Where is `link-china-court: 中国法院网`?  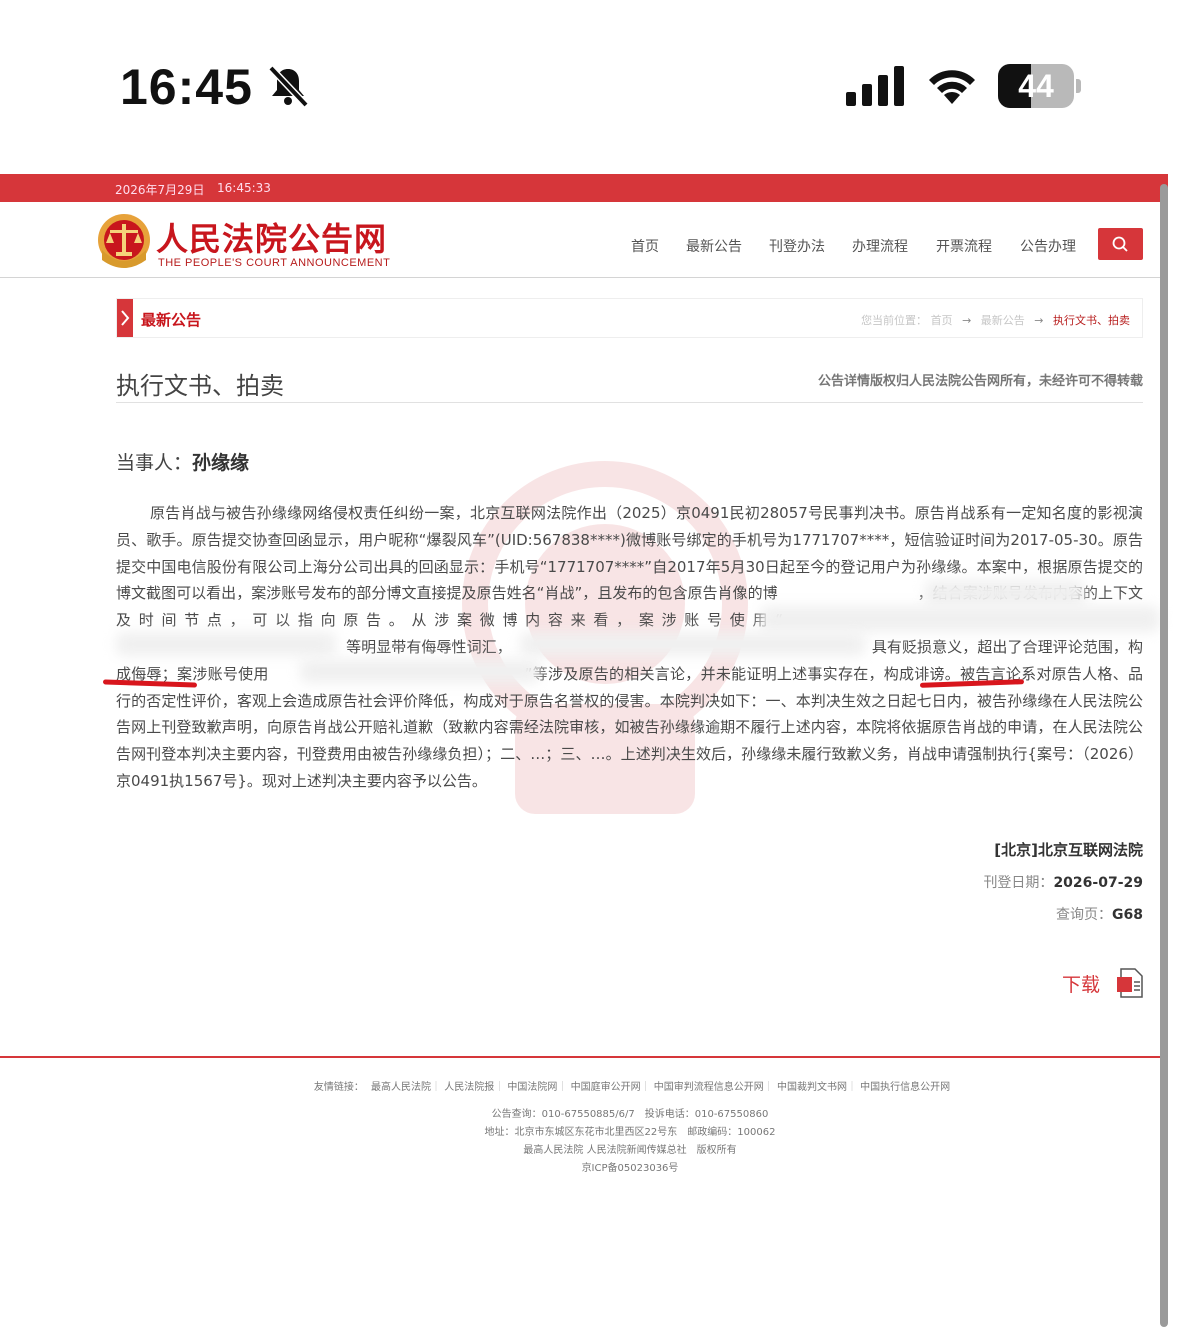 link-china-court: 中国法院网 is located at coordinates (532, 1087).